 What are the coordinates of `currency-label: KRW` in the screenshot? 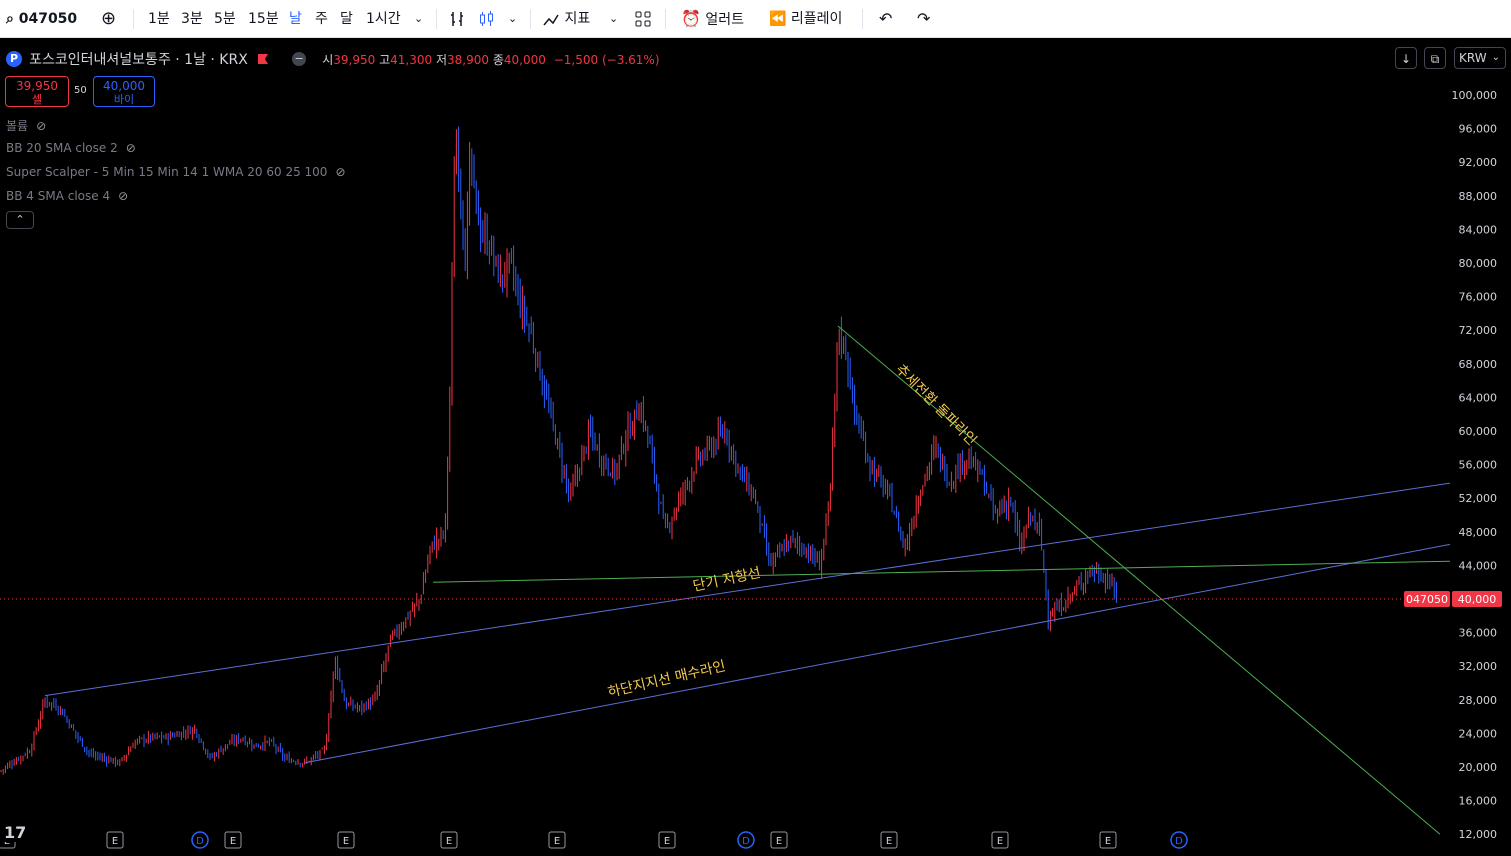 It's located at (1473, 58).